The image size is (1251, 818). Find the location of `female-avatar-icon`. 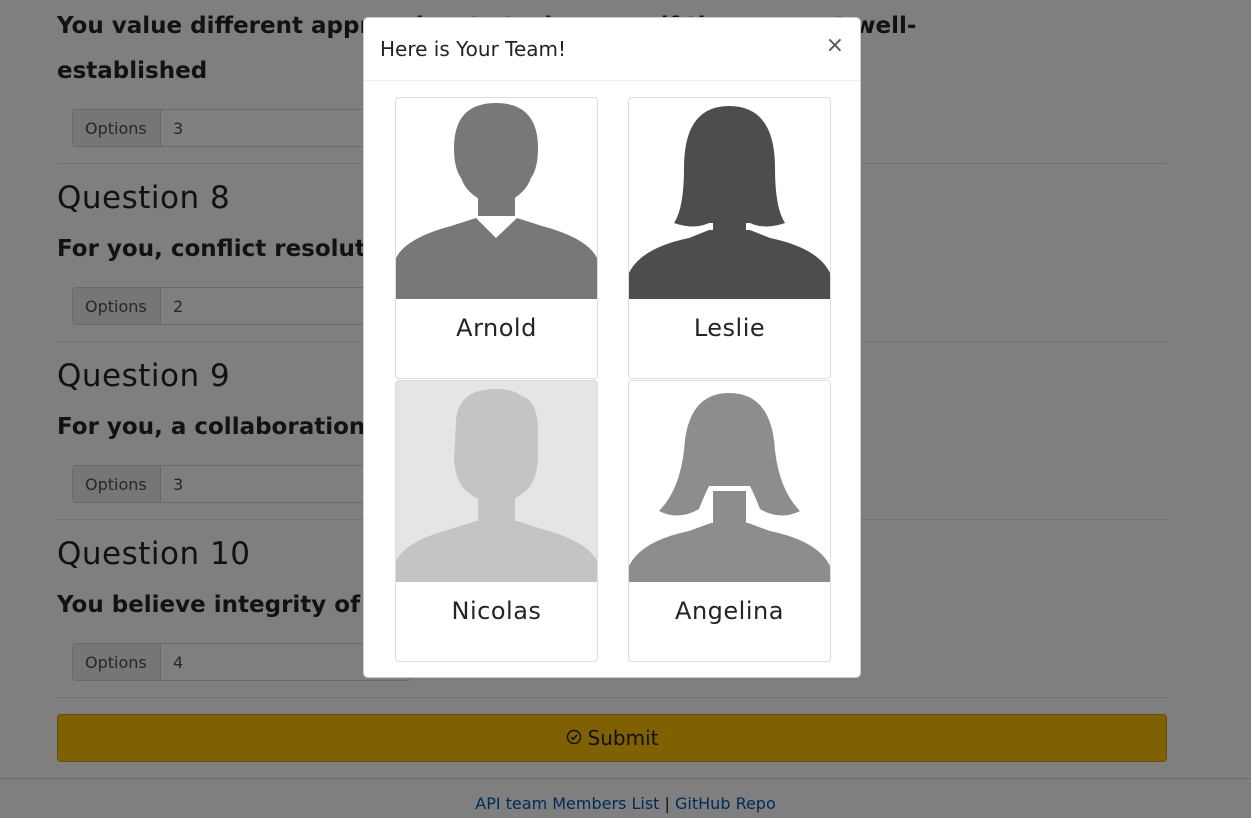

female-avatar-icon is located at coordinates (729, 198).